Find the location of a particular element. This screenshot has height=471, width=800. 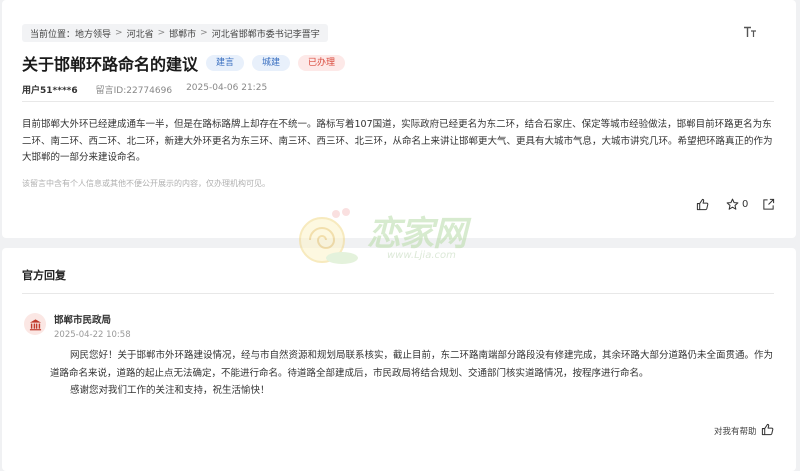

breadcrumb: 当前位置： 地方领导 > 河北省 > 邯郸市 > 河北省邯郸市委书记李晋宇 is located at coordinates (175, 33).